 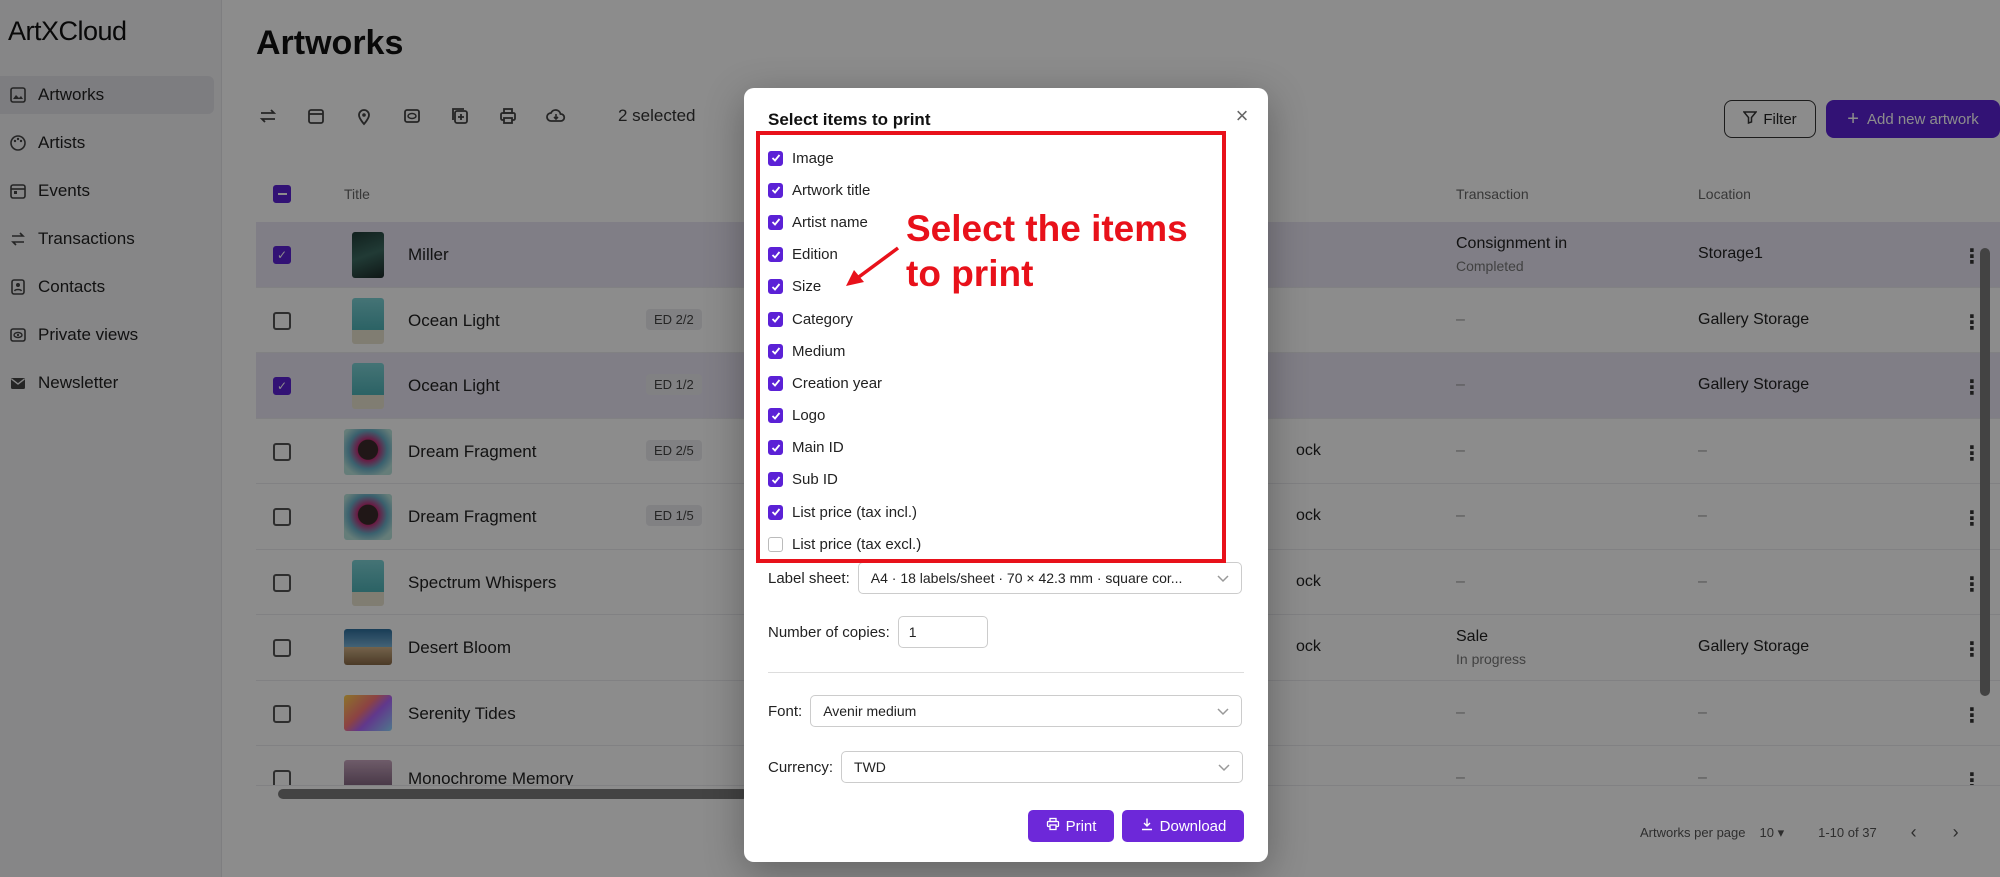 What do you see at coordinates (798, 767) in the screenshot?
I see `currency-label: Currency` at bounding box center [798, 767].